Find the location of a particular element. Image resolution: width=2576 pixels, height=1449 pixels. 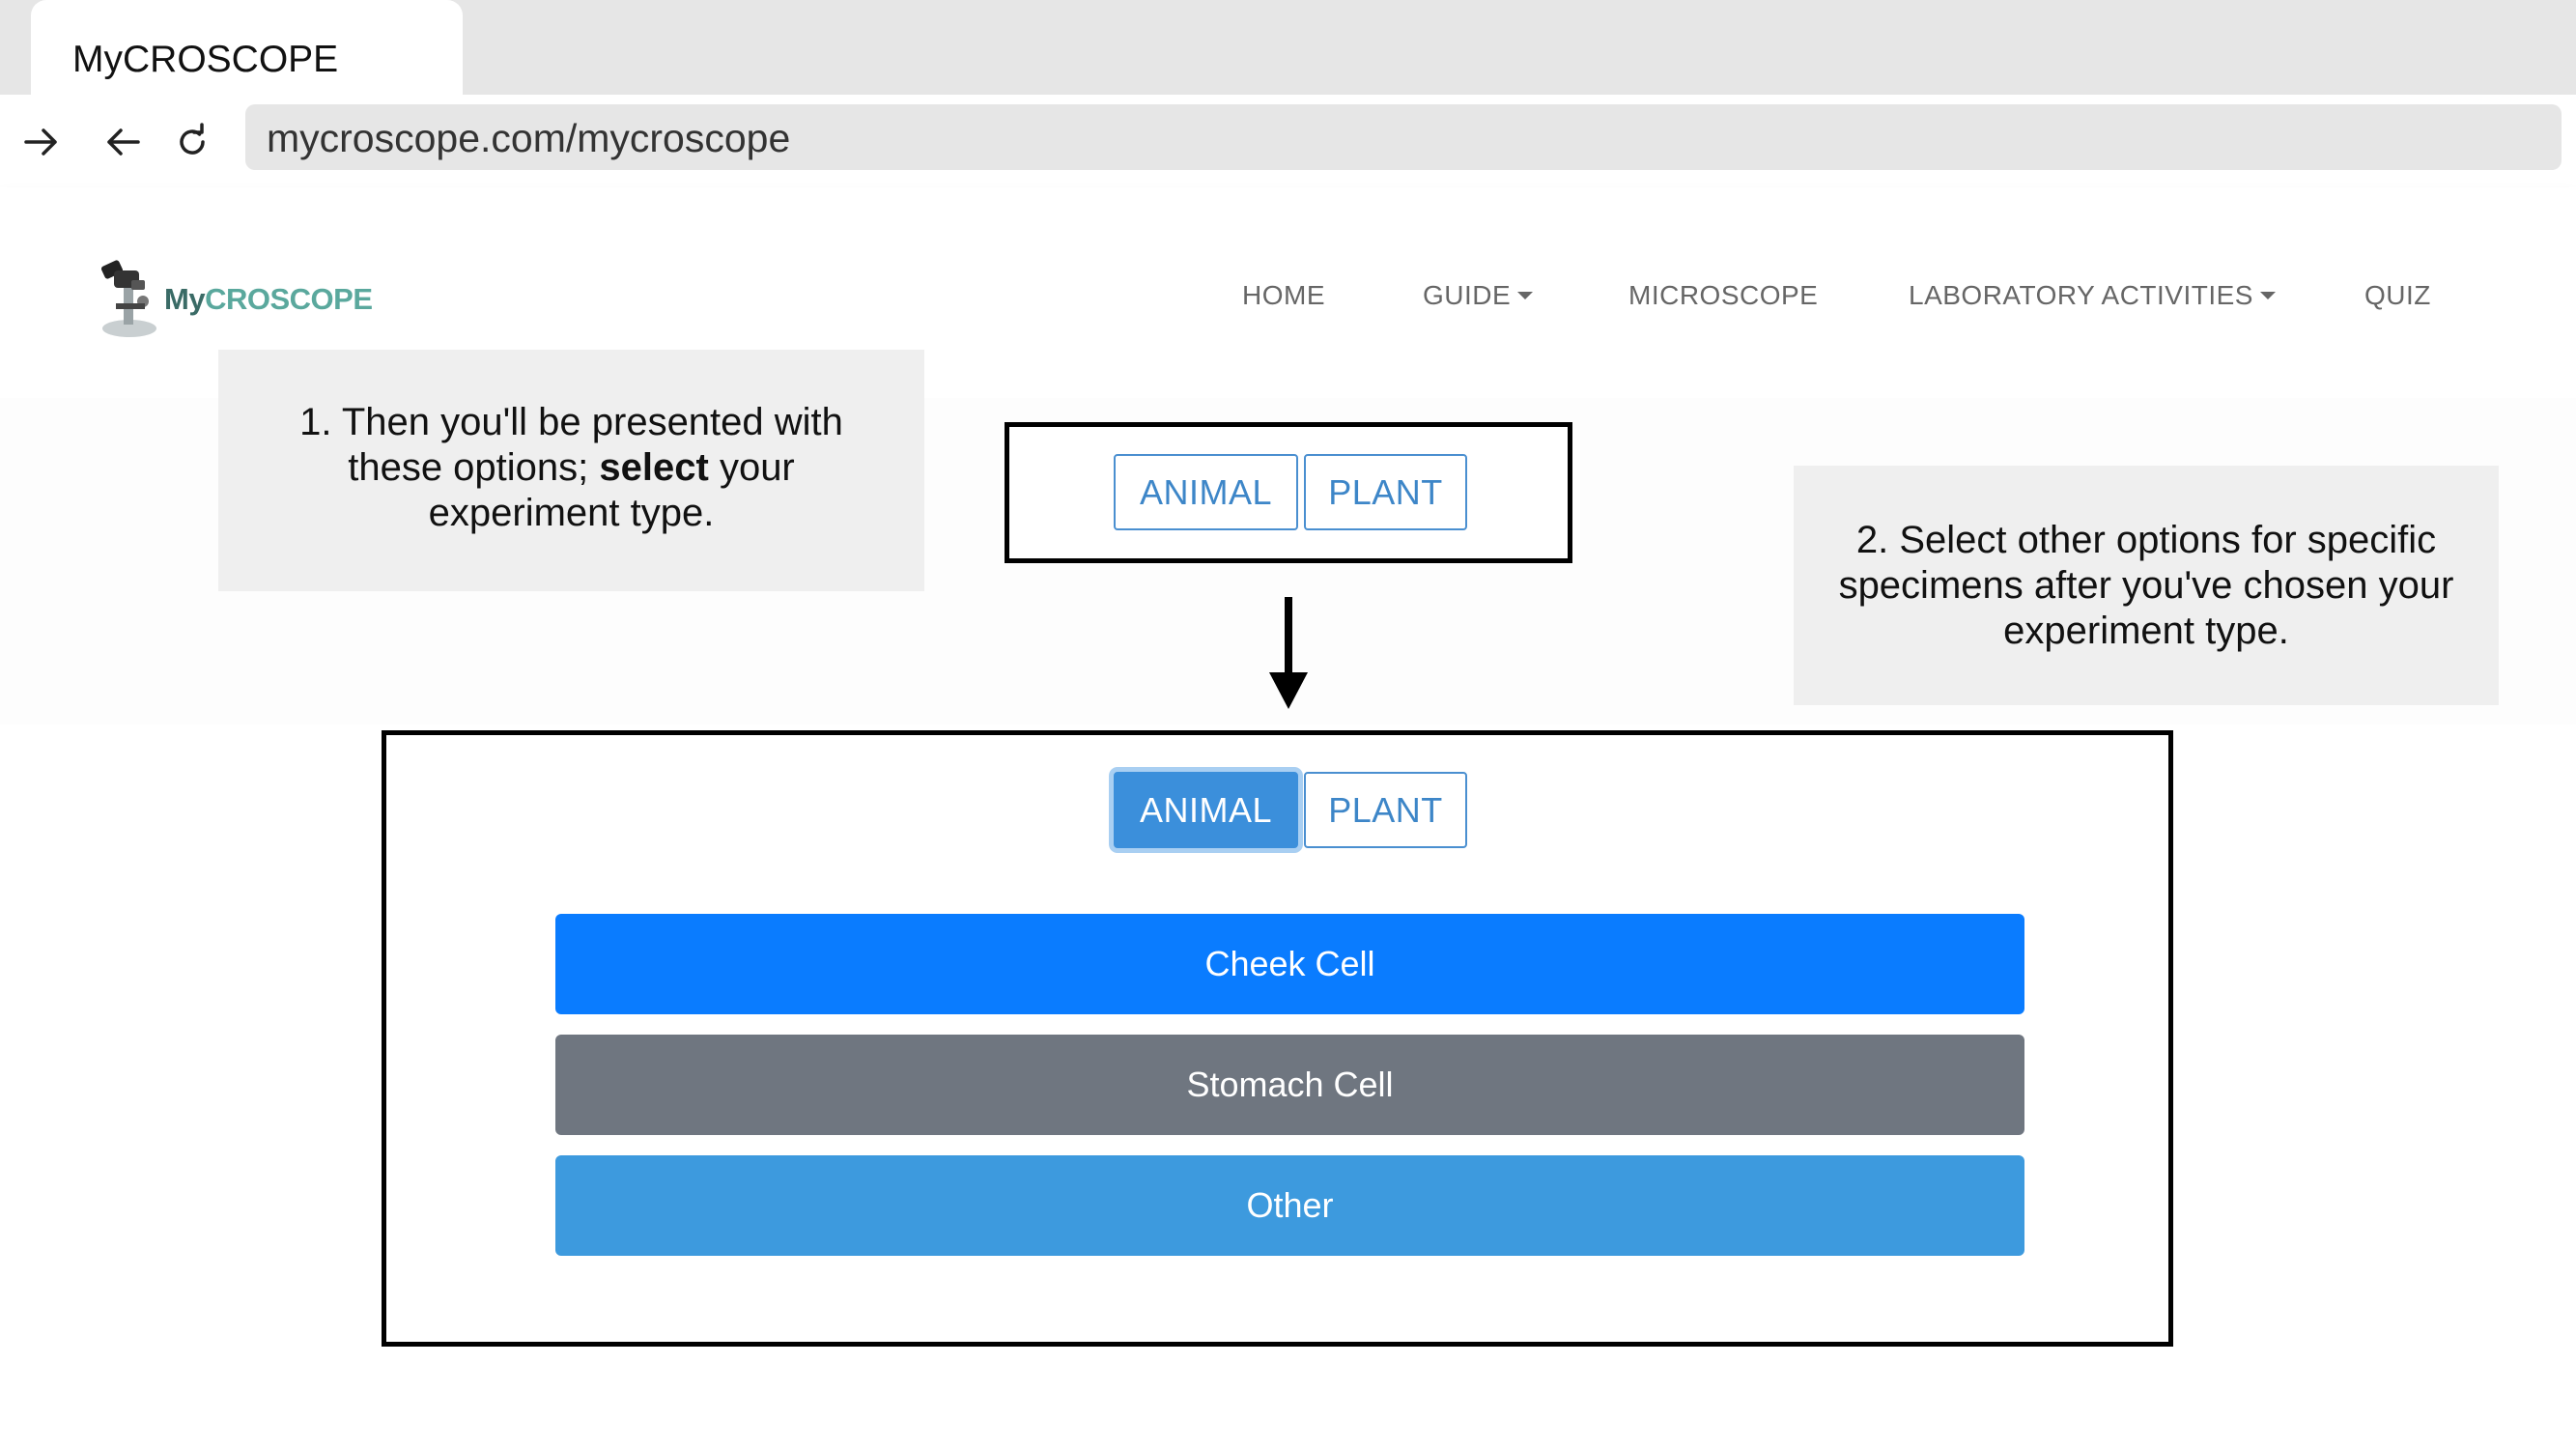

arrow-down-icon is located at coordinates (1288, 653).